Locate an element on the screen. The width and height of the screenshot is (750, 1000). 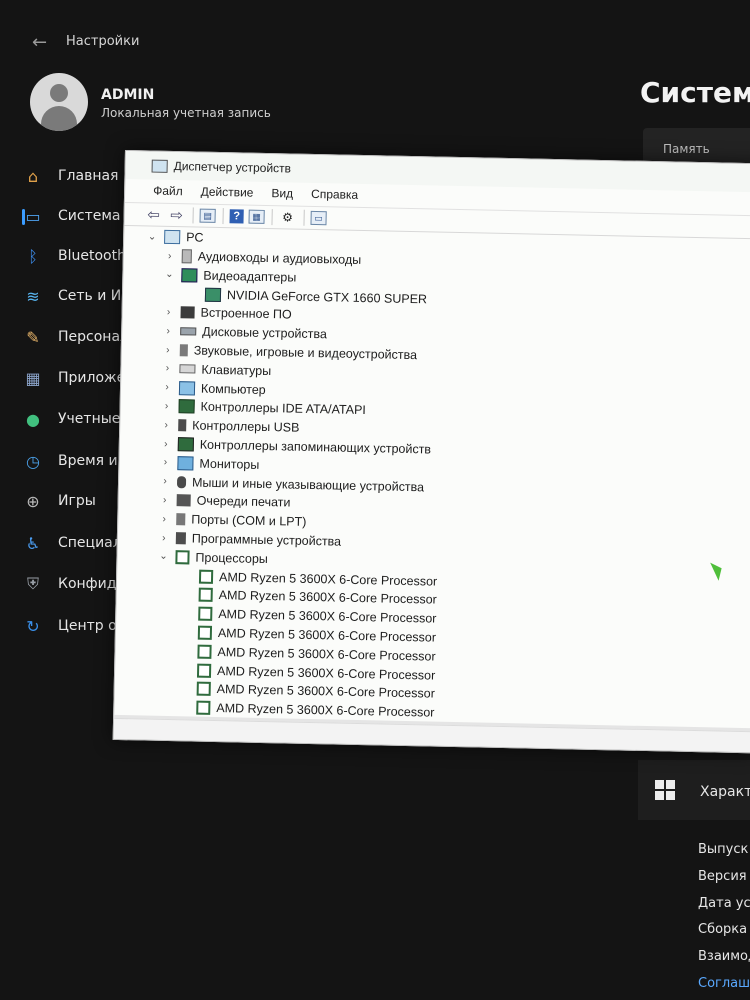
tree-item-label: Звуковые, игровые и видеоустройства is located at coordinates (305, 353).